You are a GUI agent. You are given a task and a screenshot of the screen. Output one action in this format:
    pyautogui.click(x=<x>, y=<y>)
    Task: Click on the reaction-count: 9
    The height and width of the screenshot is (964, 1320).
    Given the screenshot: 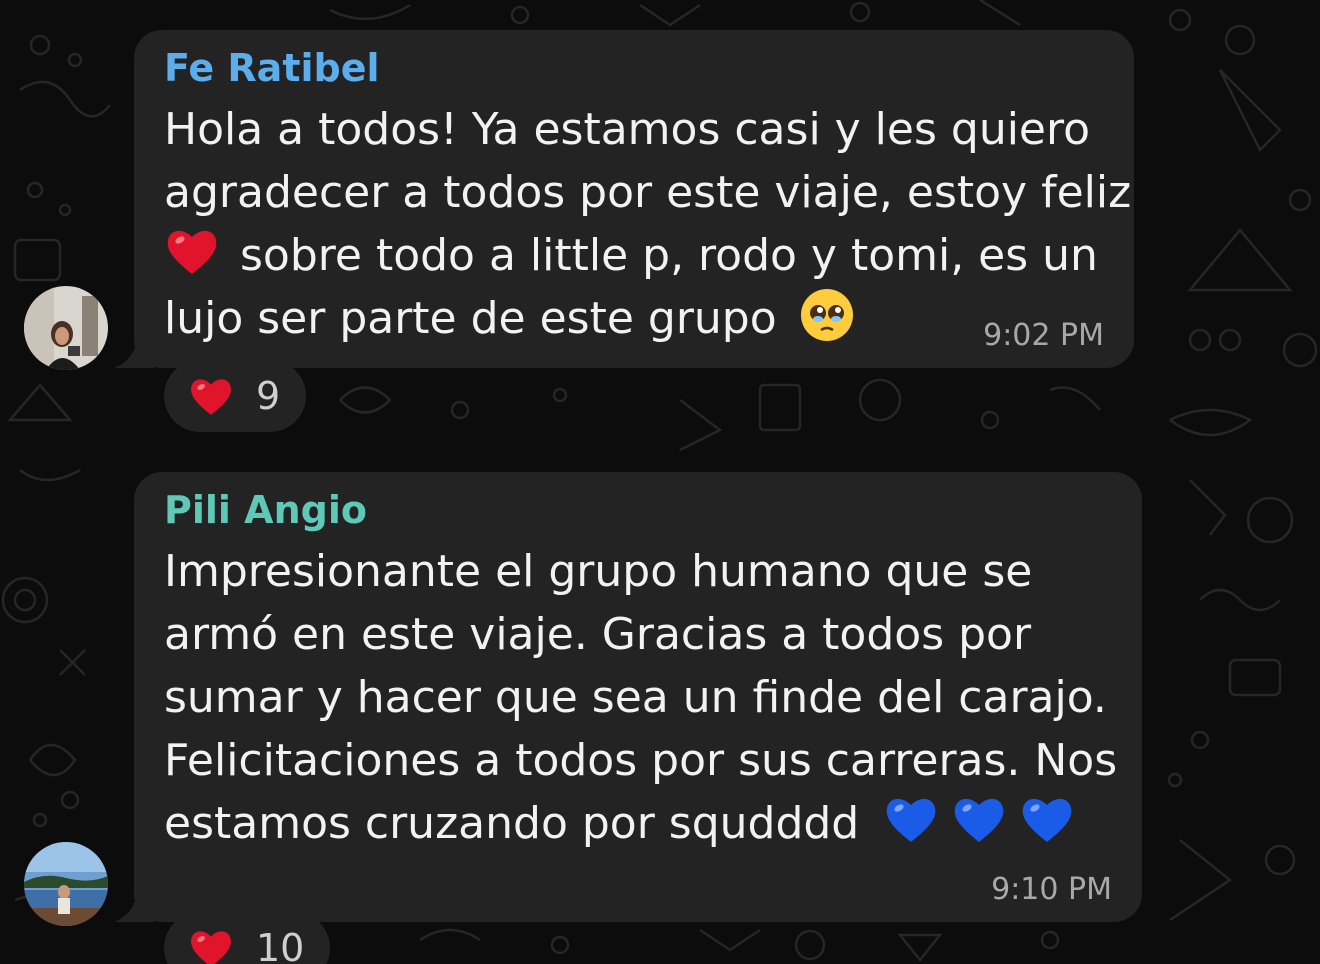 What is the action you would take?
    pyautogui.click(x=268, y=396)
    